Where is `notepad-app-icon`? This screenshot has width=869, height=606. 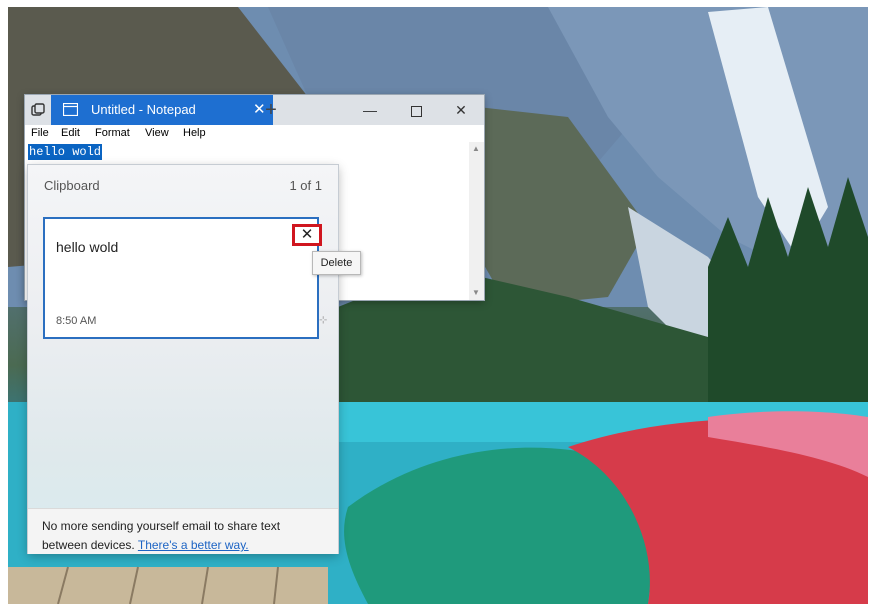 notepad-app-icon is located at coordinates (70, 109).